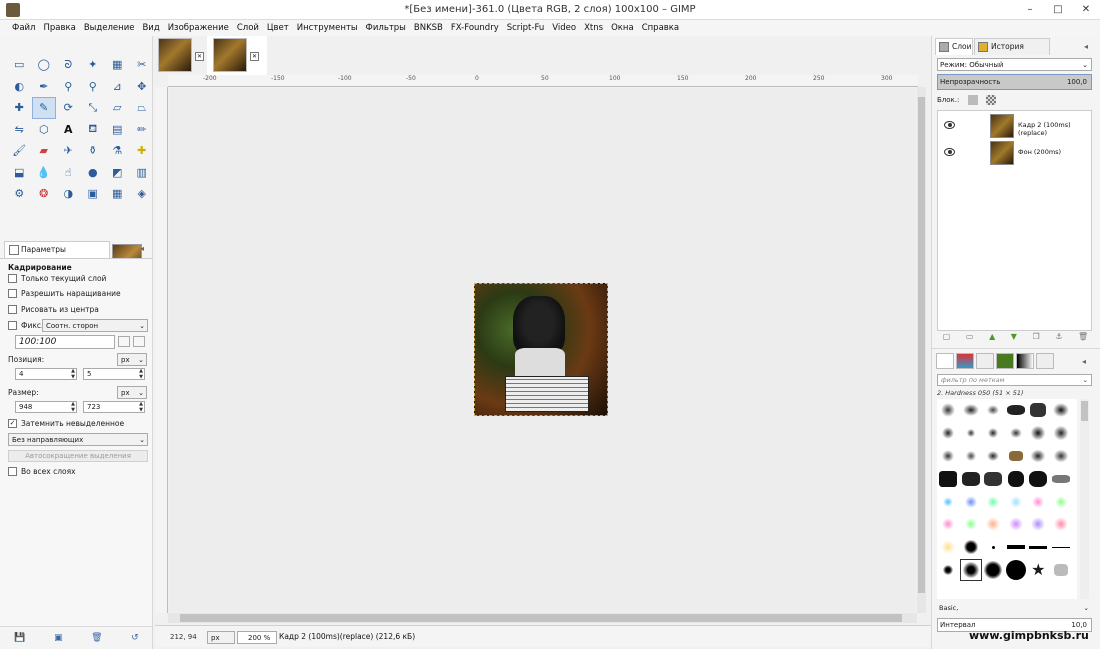  What do you see at coordinates (46, 407) in the screenshot?
I see `size-width-input: 948 ▲ ▼` at bounding box center [46, 407].